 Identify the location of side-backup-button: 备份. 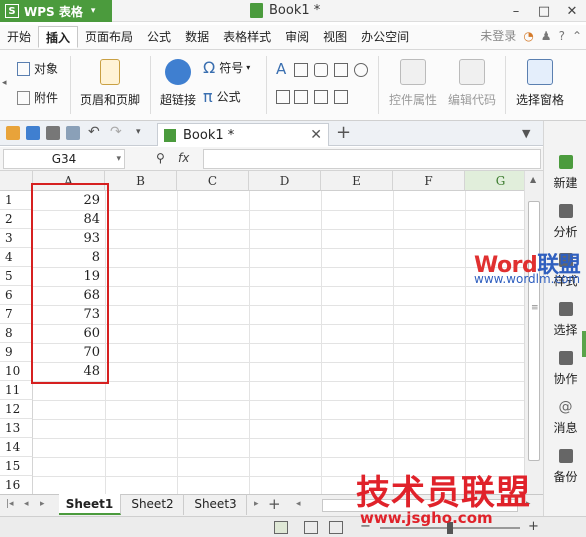
(565, 467).